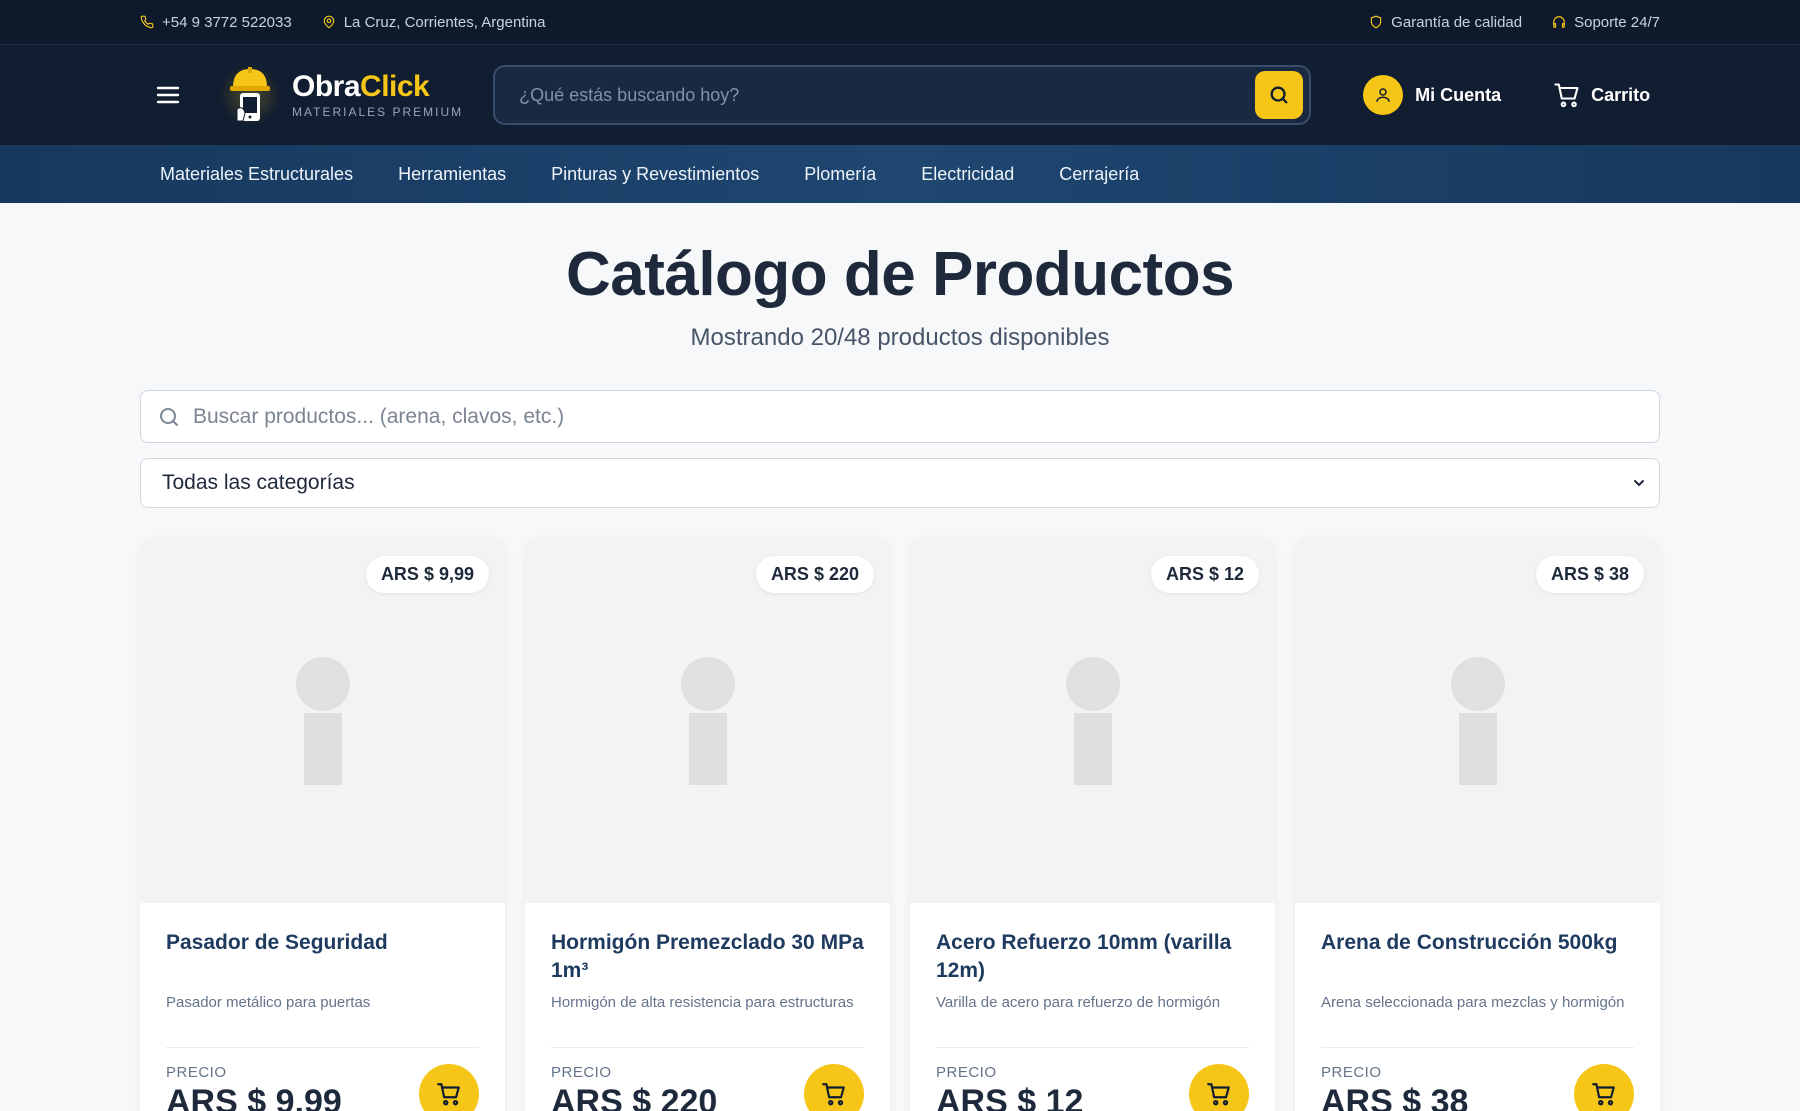 The image size is (1800, 1111). I want to click on price-badge: ARS $ 9,99, so click(427, 574).